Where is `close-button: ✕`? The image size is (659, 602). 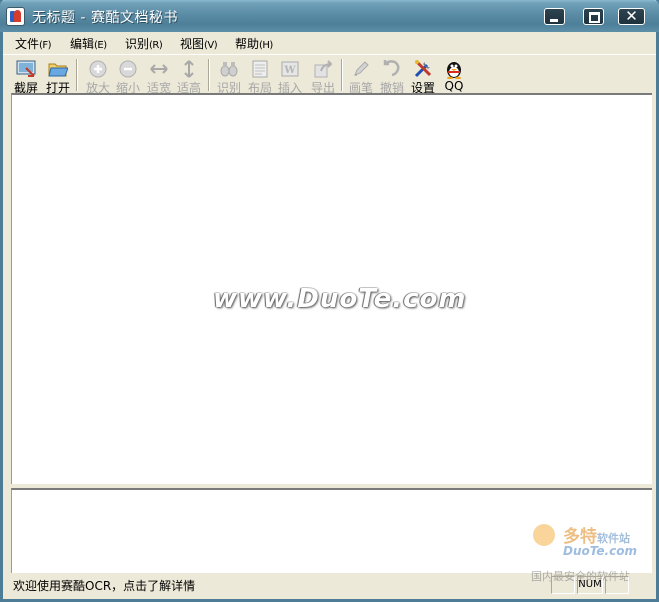
close-button: ✕ is located at coordinates (631, 16).